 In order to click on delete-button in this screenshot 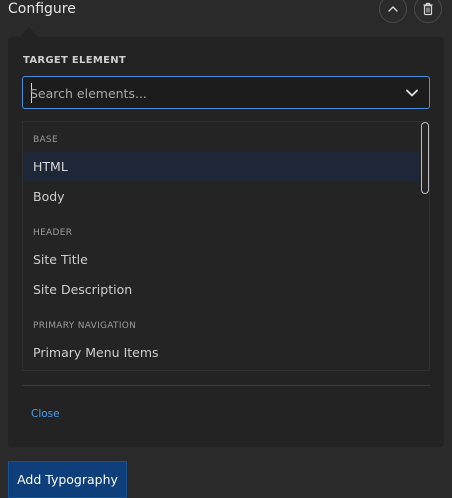, I will do `click(428, 11)`.